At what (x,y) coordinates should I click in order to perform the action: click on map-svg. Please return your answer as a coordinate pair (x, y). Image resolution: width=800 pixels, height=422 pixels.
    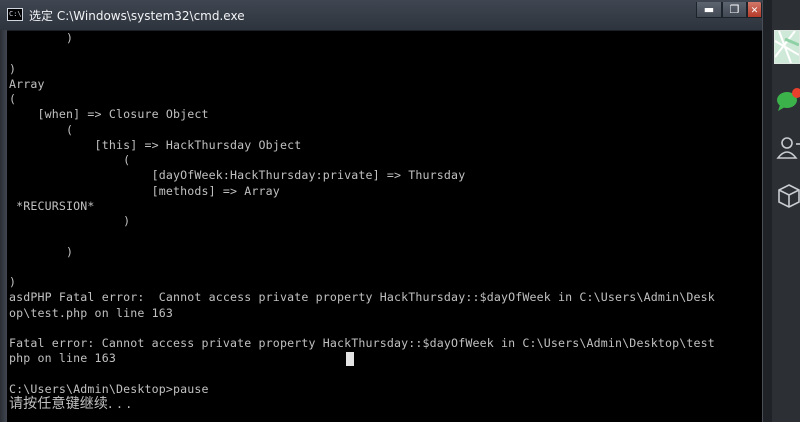
    Looking at the image, I should click on (787, 47).